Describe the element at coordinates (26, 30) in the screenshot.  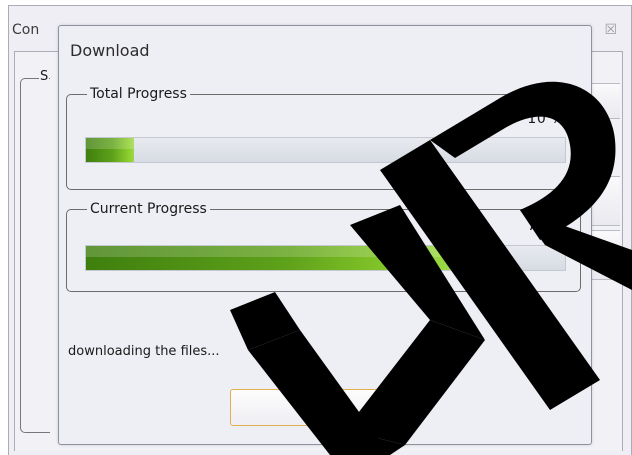
I see `background-window-title: Con` at that location.